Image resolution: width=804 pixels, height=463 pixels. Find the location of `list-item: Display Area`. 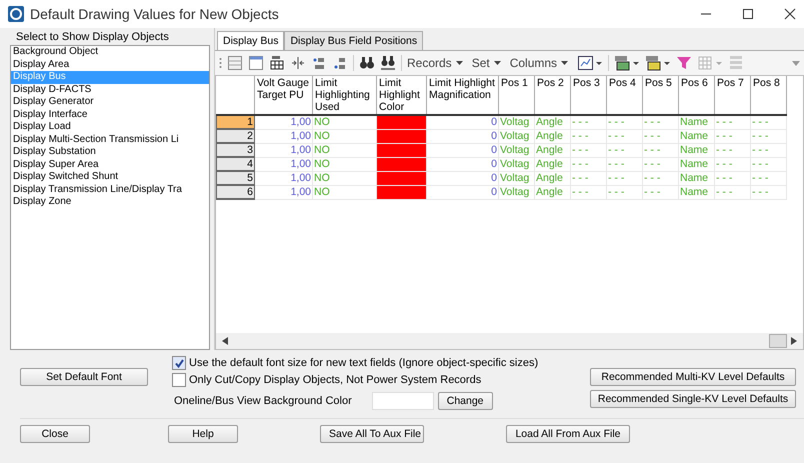

list-item: Display Area is located at coordinates (110, 64).